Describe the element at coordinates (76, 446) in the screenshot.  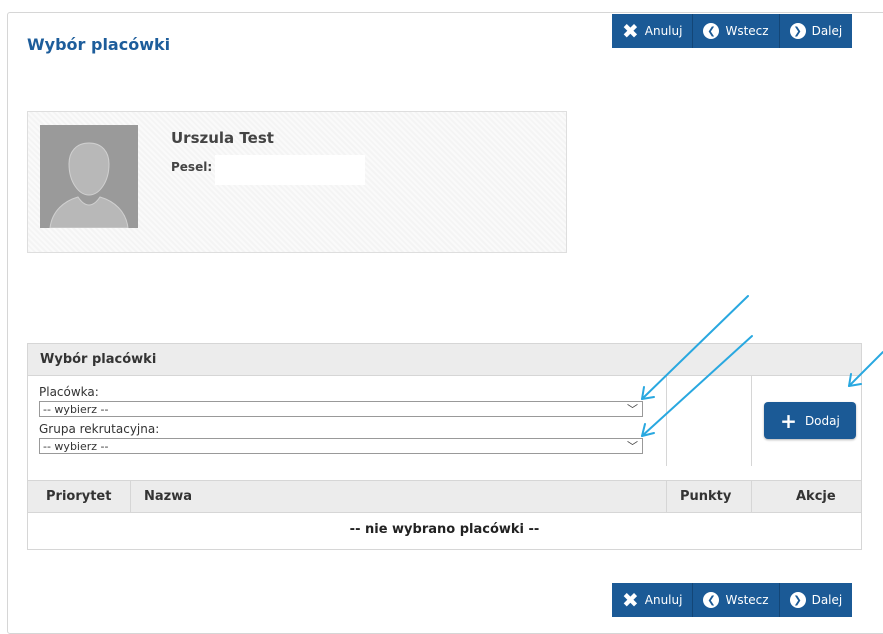
I see `group-select-value: -- wybierz --` at that location.